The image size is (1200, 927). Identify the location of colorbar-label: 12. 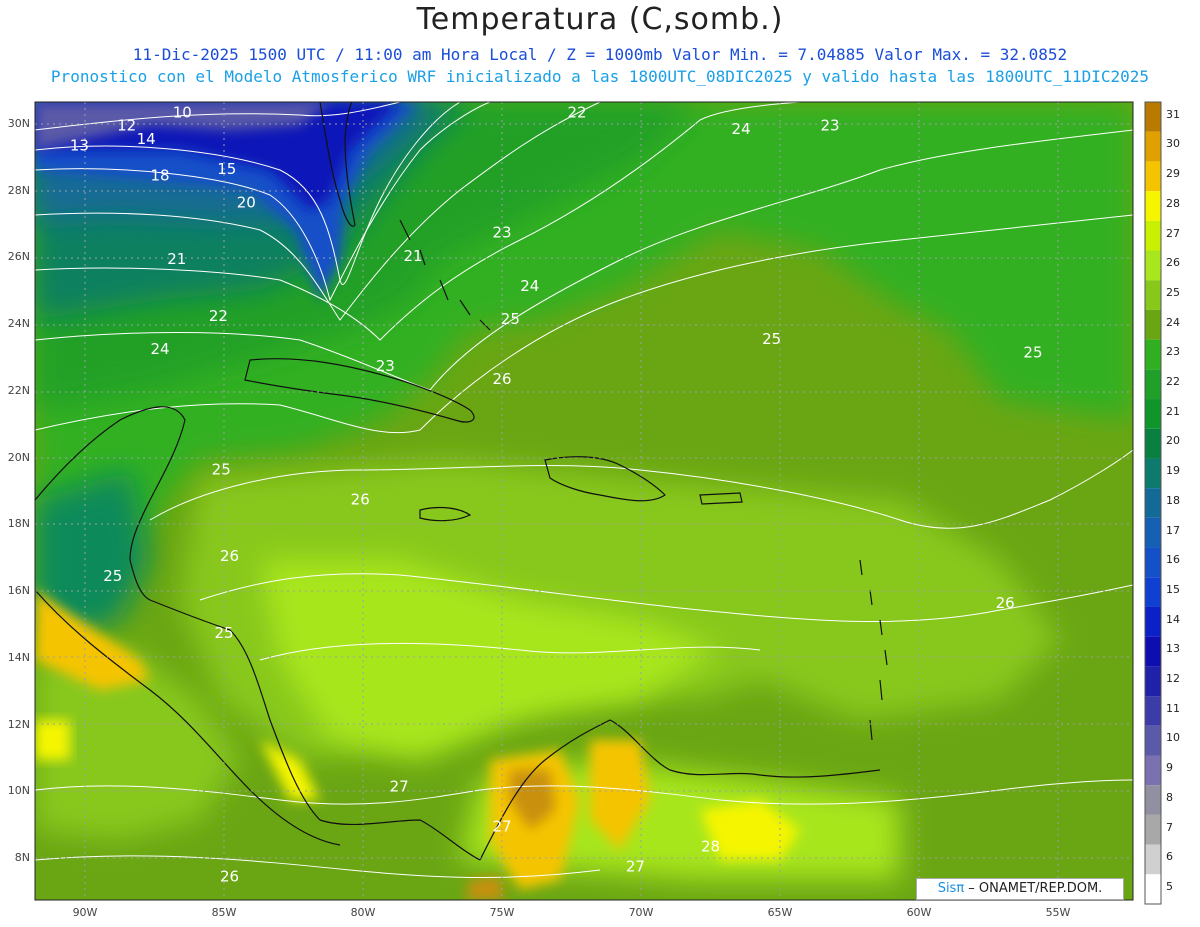
(1173, 679).